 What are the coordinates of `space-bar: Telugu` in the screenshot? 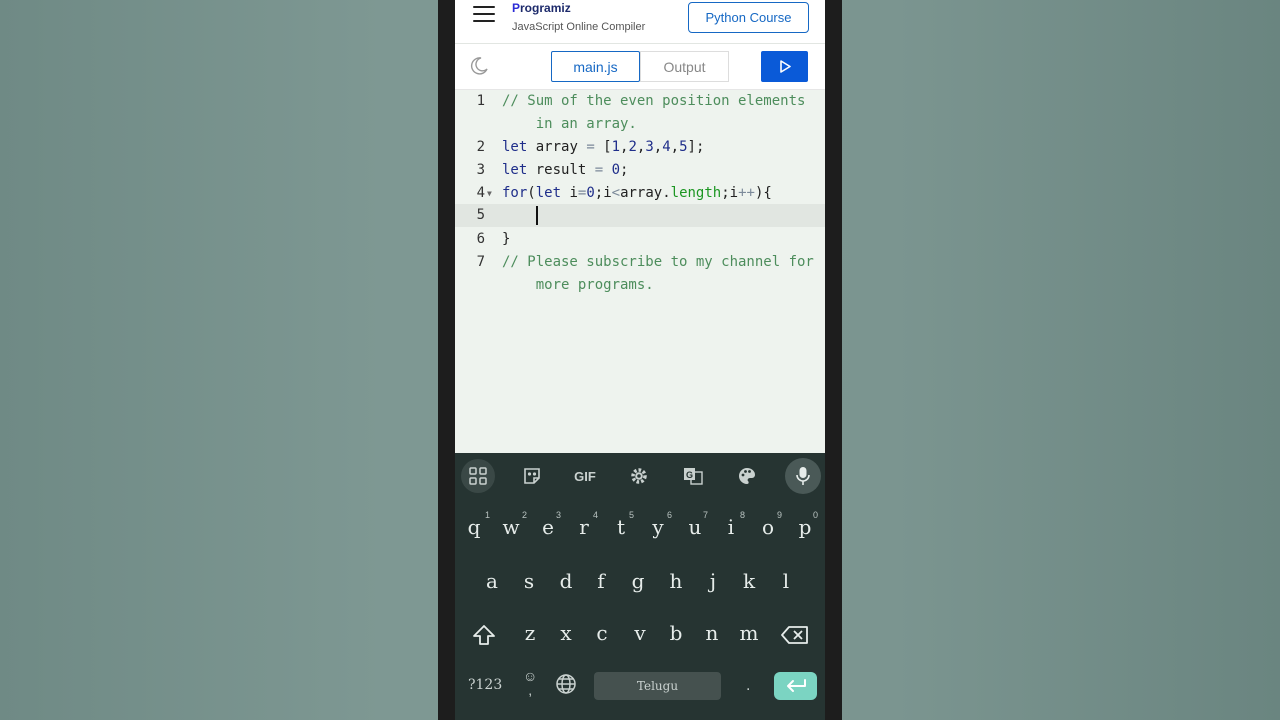 It's located at (657, 686).